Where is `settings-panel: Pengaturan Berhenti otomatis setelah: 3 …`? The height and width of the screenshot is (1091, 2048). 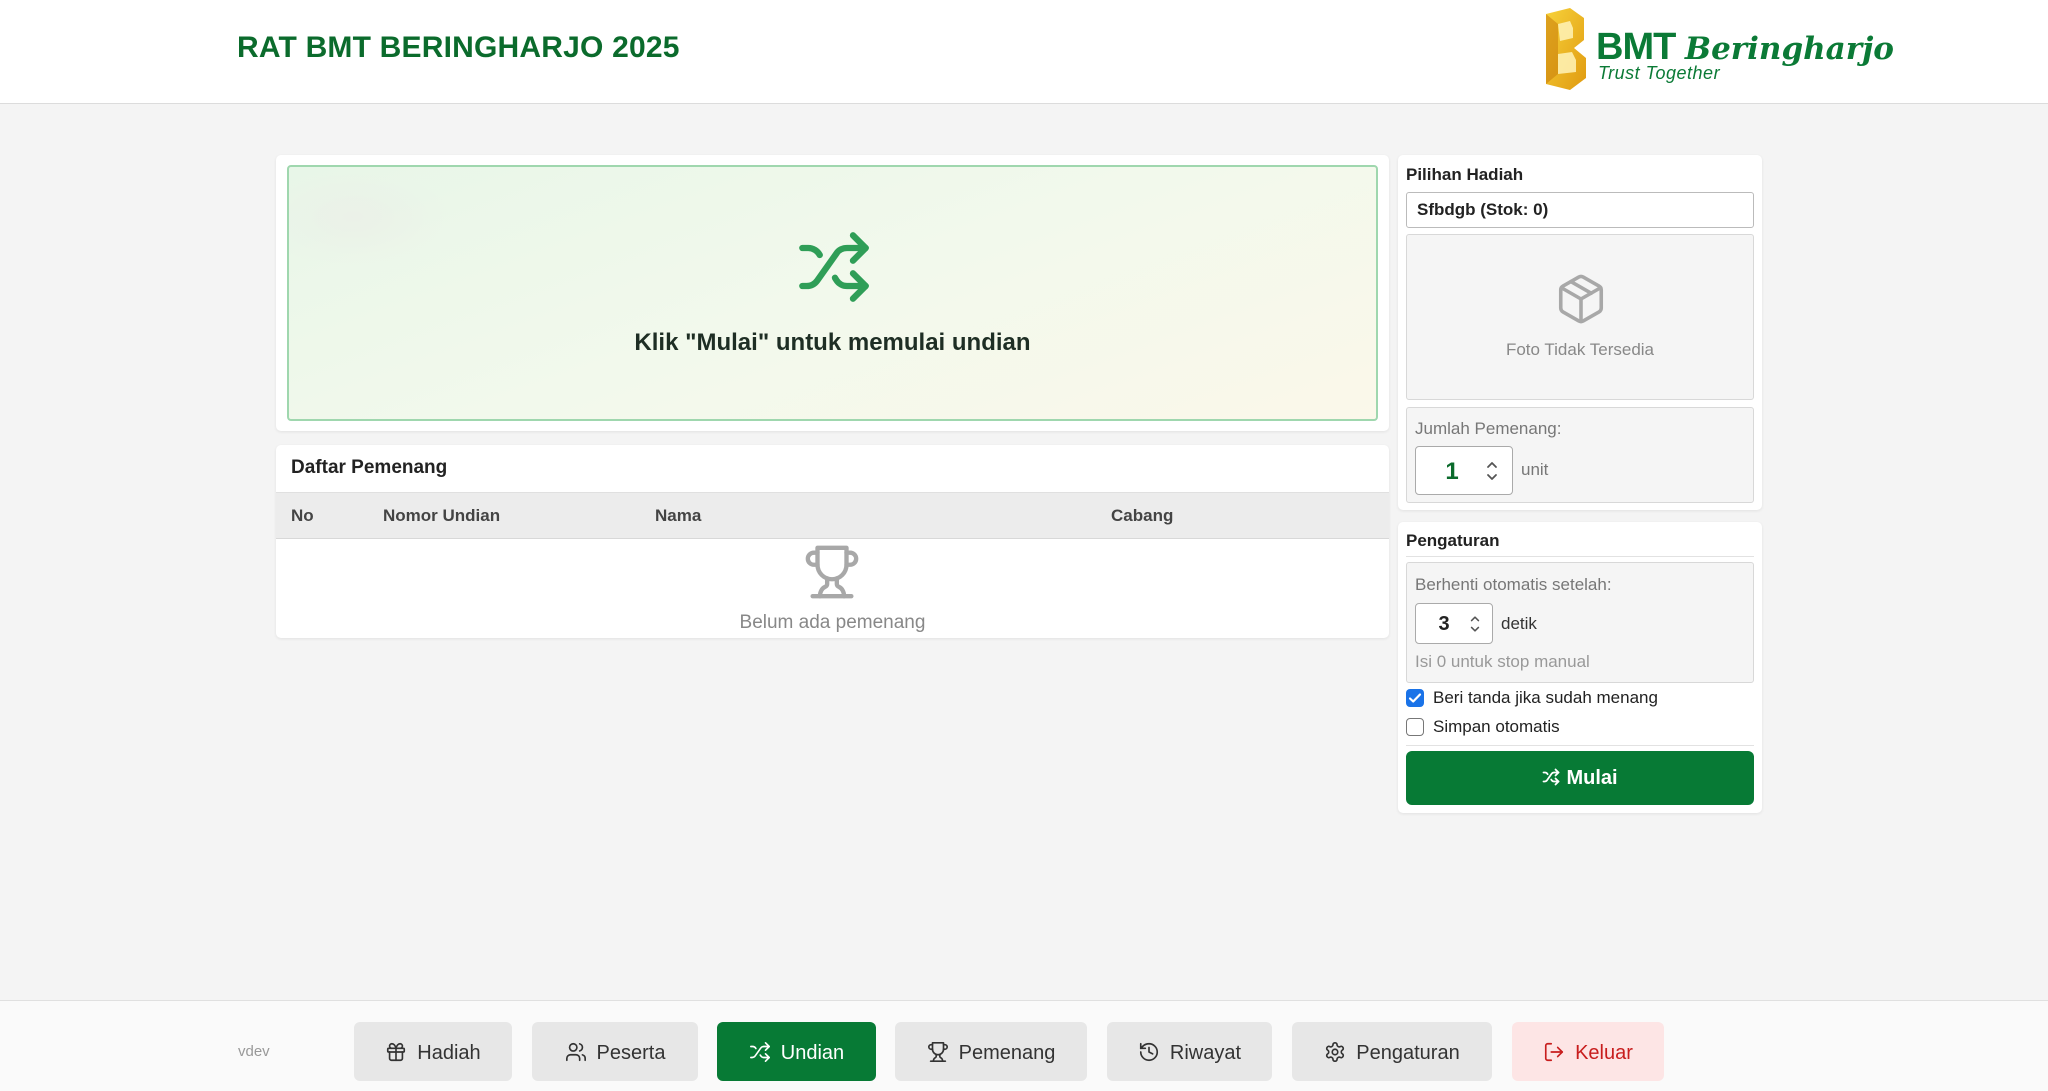 settings-panel: Pengaturan Berhenti otomatis setelah: 3 … is located at coordinates (1580, 667).